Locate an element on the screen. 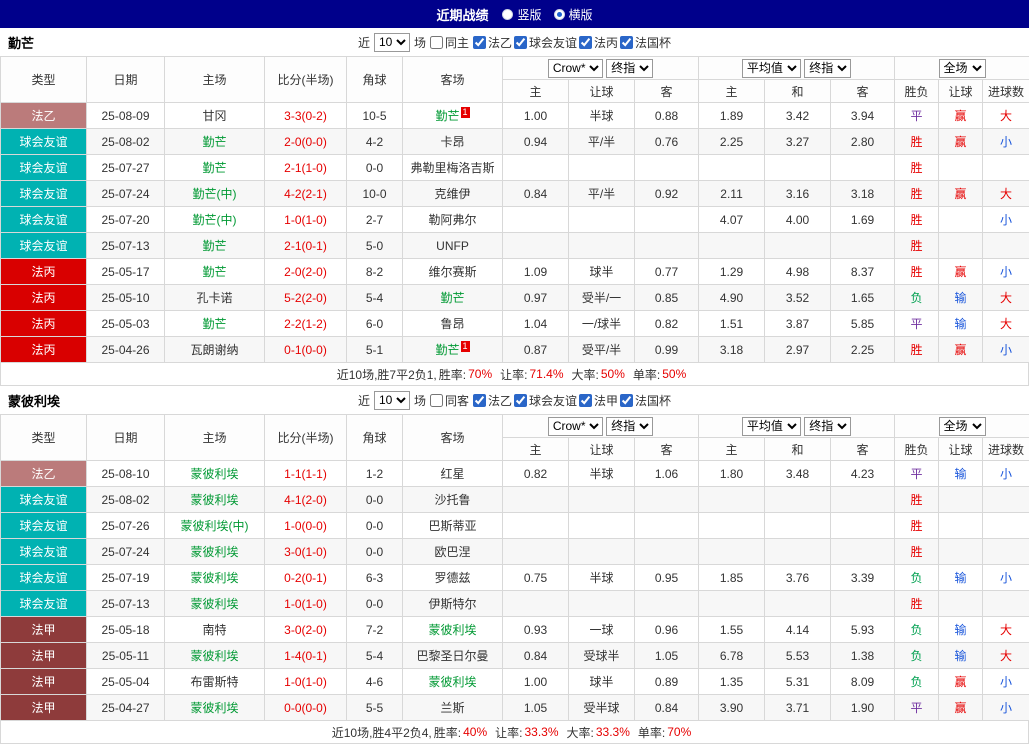 This screenshot has width=1029, height=744. col-header-asian-home: 主 is located at coordinates (536, 449).